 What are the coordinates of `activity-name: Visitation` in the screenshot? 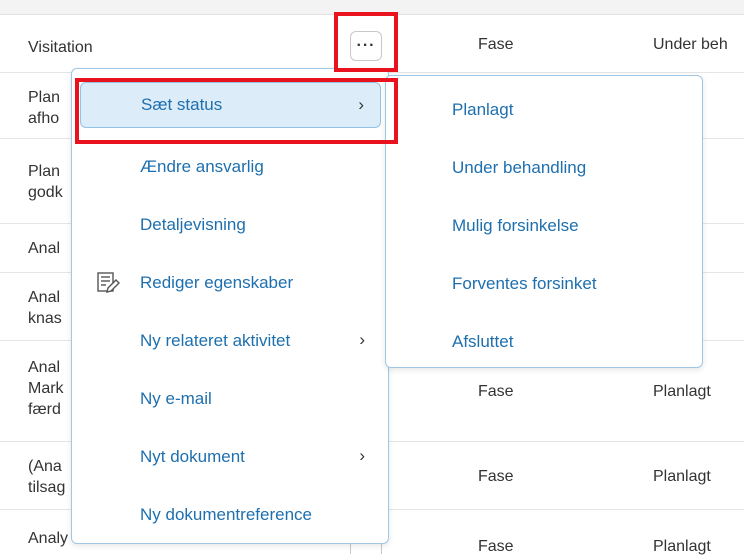 It's located at (60, 47).